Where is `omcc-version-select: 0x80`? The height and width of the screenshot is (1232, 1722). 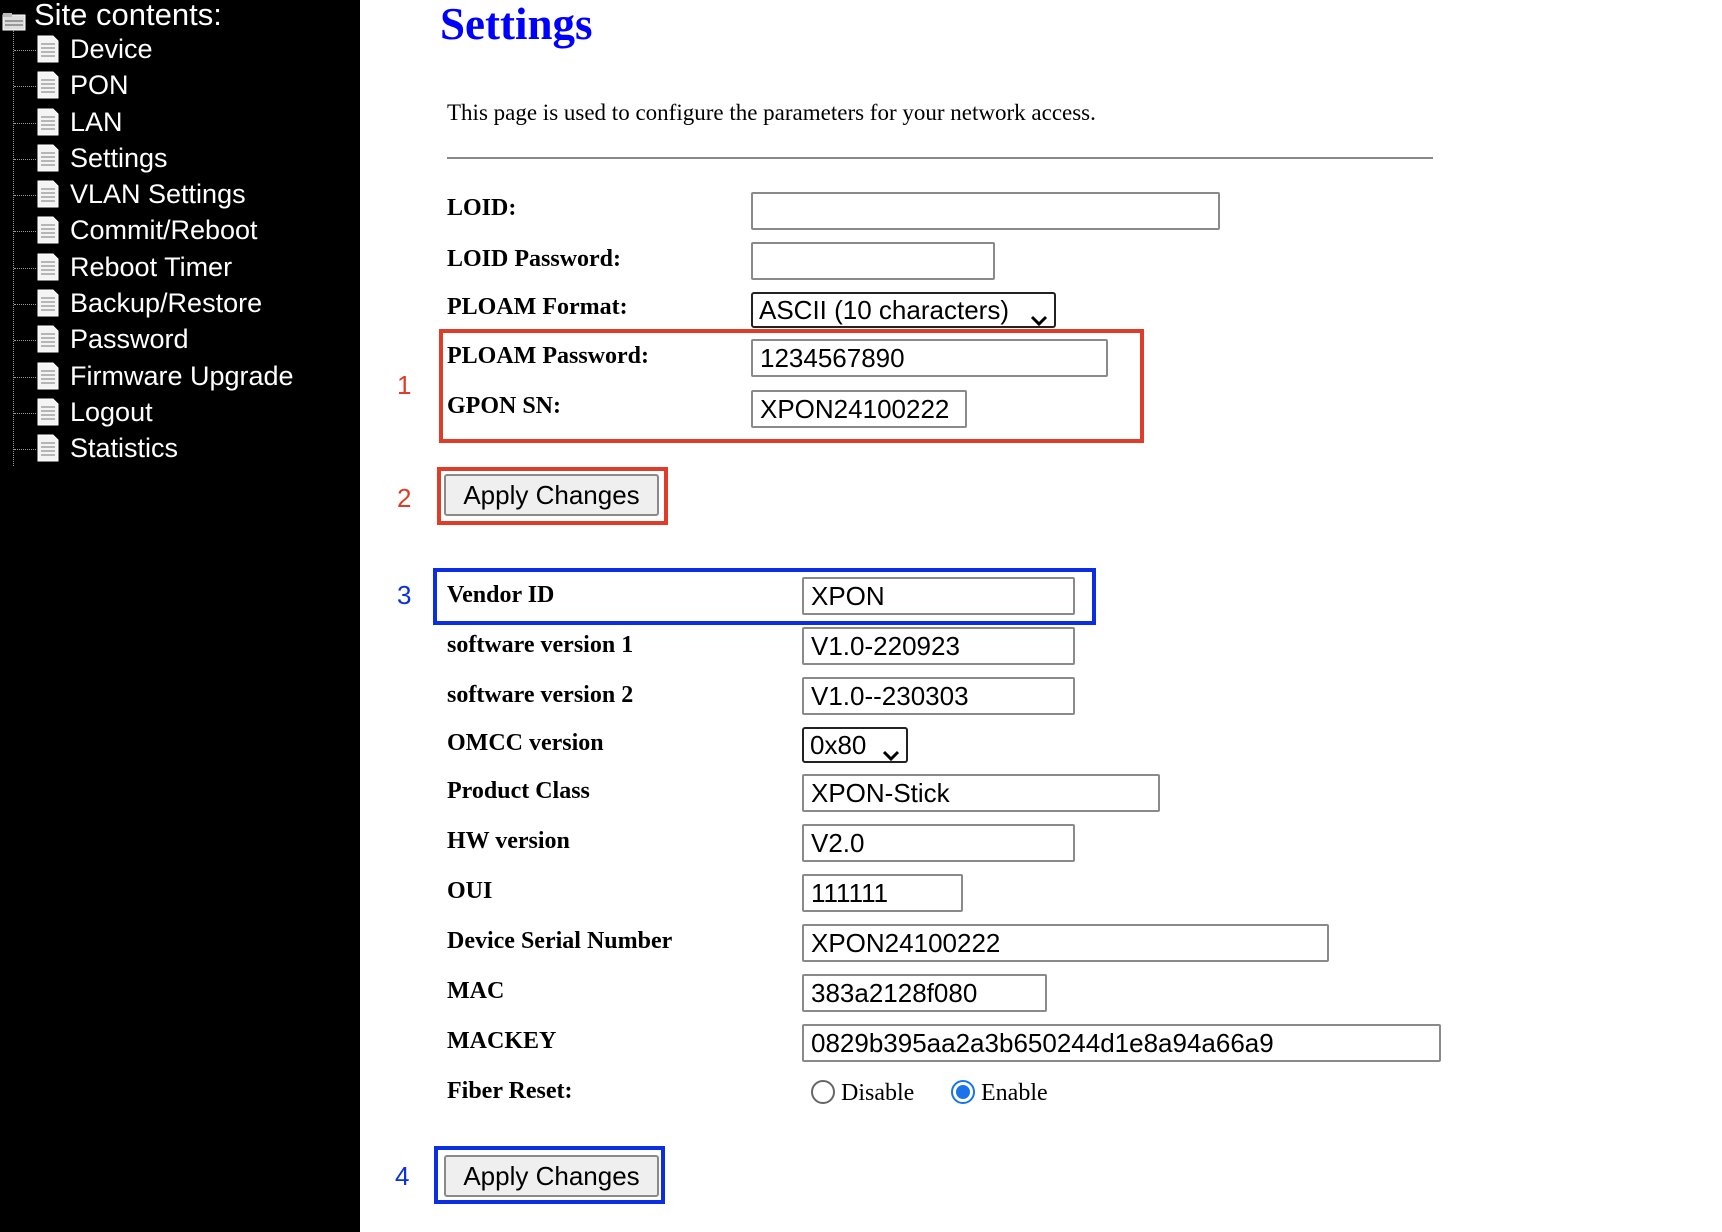 omcc-version-select: 0x80 is located at coordinates (855, 745).